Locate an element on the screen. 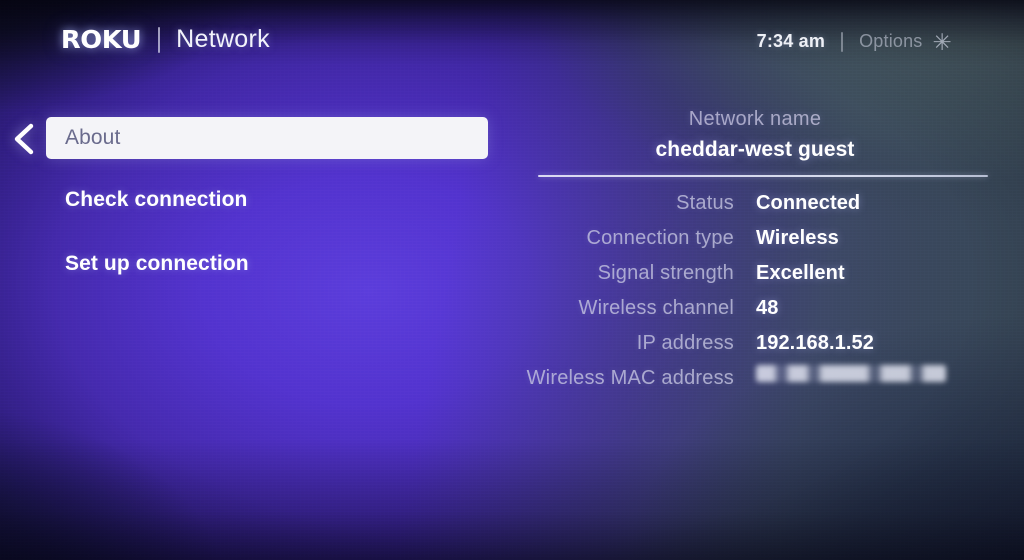 The width and height of the screenshot is (1024, 560). detail-value: Connected is located at coordinates (808, 203).